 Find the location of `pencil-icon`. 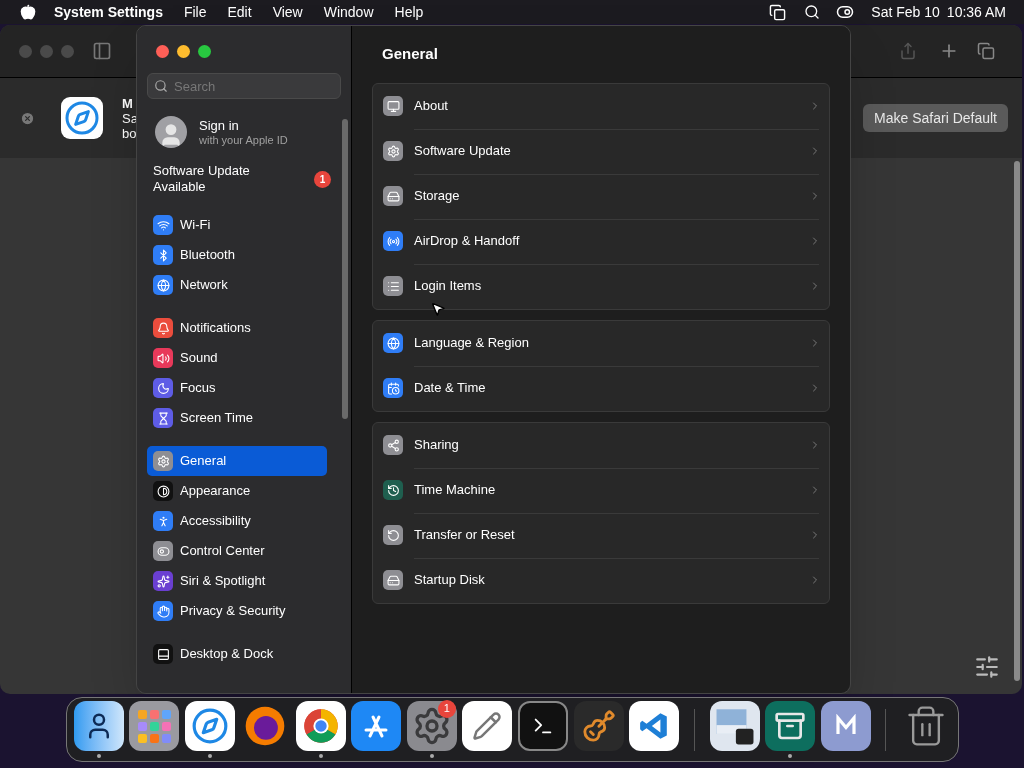

pencil-icon is located at coordinates (487, 726).